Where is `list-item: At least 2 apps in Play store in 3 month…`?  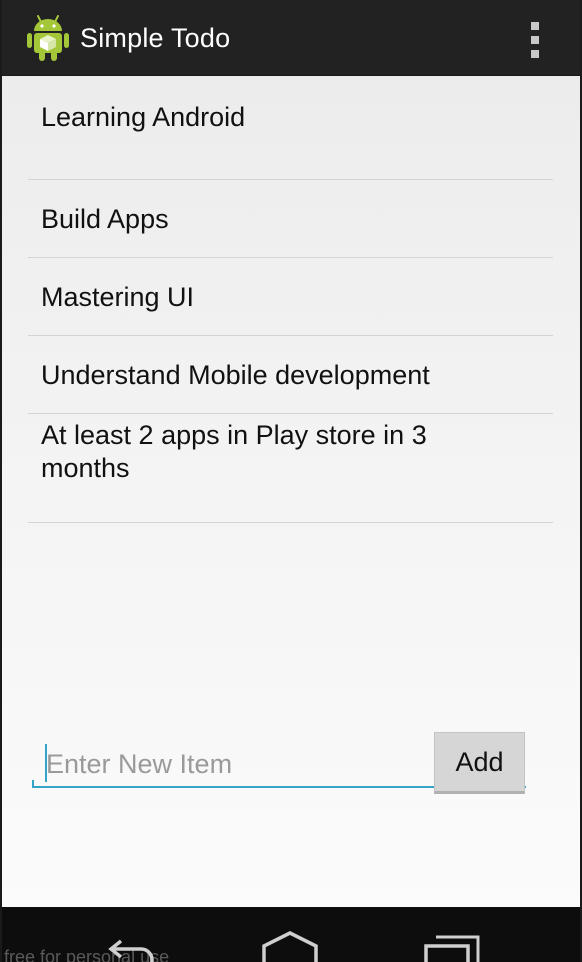 list-item: At least 2 apps in Play store in 3 month… is located at coordinates (290, 468).